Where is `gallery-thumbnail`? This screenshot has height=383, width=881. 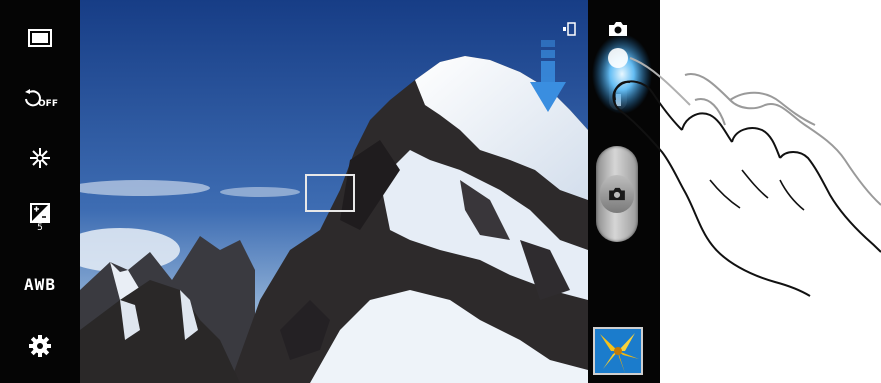 gallery-thumbnail is located at coordinates (618, 351).